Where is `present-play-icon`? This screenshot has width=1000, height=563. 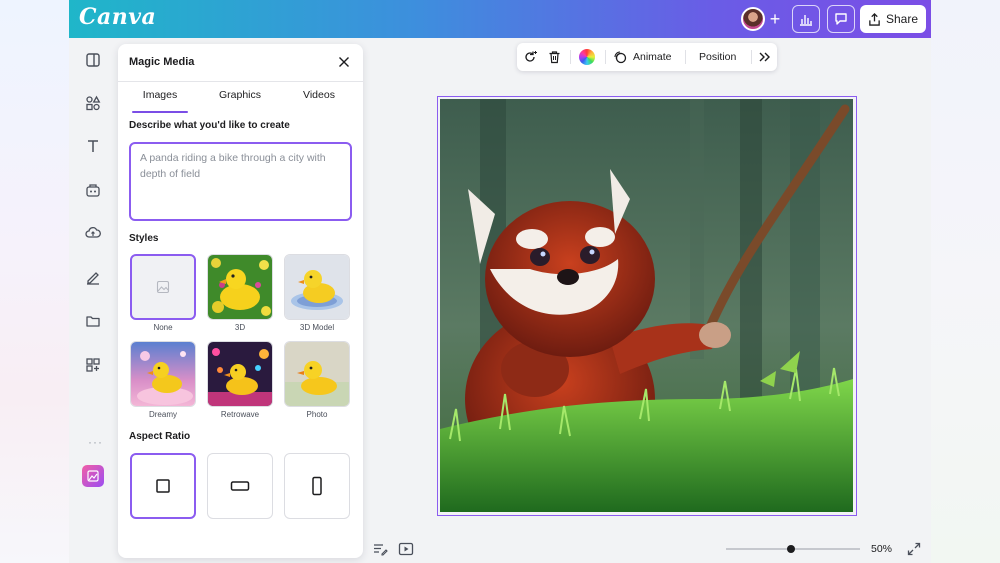
present-play-icon is located at coordinates (406, 549).